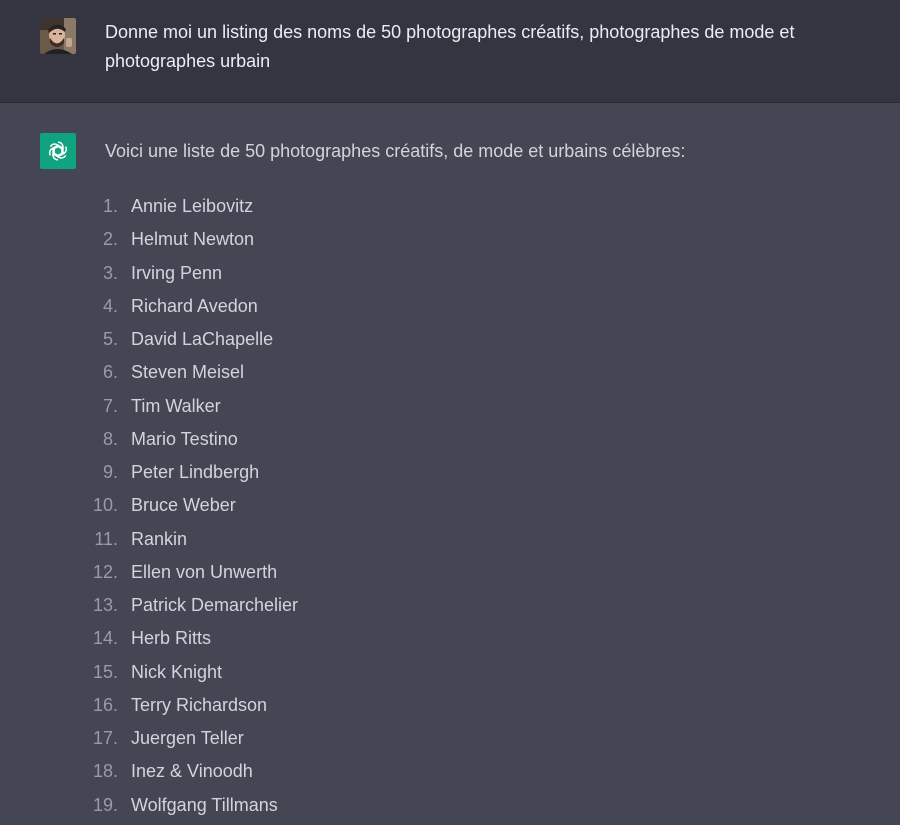 The image size is (900, 825). What do you see at coordinates (204, 571) in the screenshot?
I see `list-item-name: Ellen von Unwerth` at bounding box center [204, 571].